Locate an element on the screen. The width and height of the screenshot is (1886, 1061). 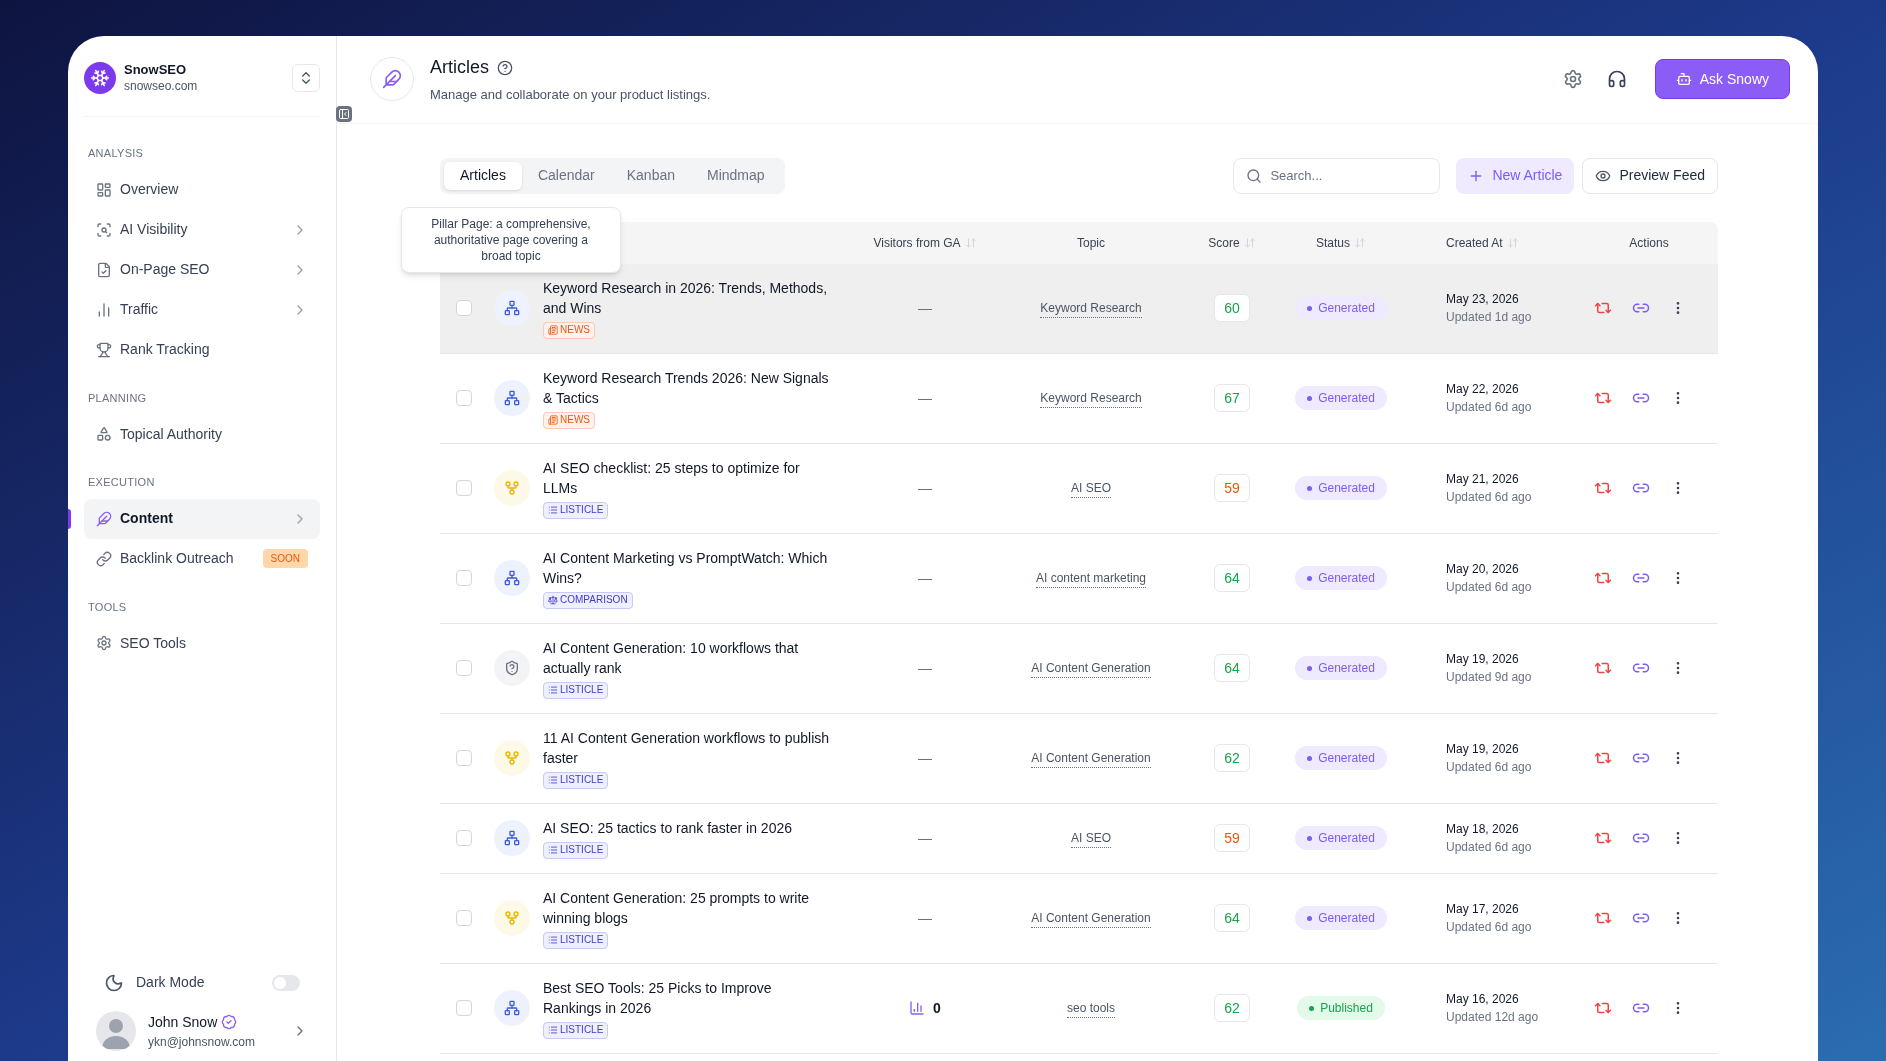
page-subtitle: Manage and collaborate on your product listings. is located at coordinates (570, 95).